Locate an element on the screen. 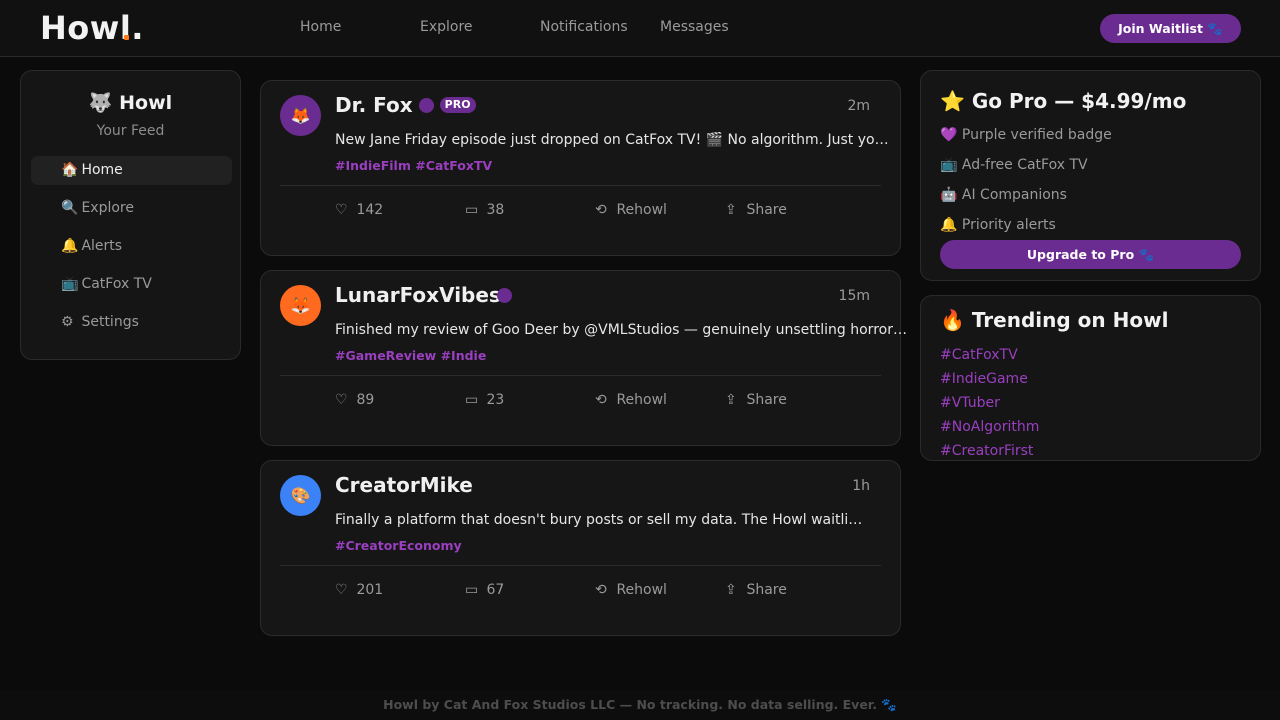 This screenshot has height=720, width=1280. logo-period: . is located at coordinates (137, 28).